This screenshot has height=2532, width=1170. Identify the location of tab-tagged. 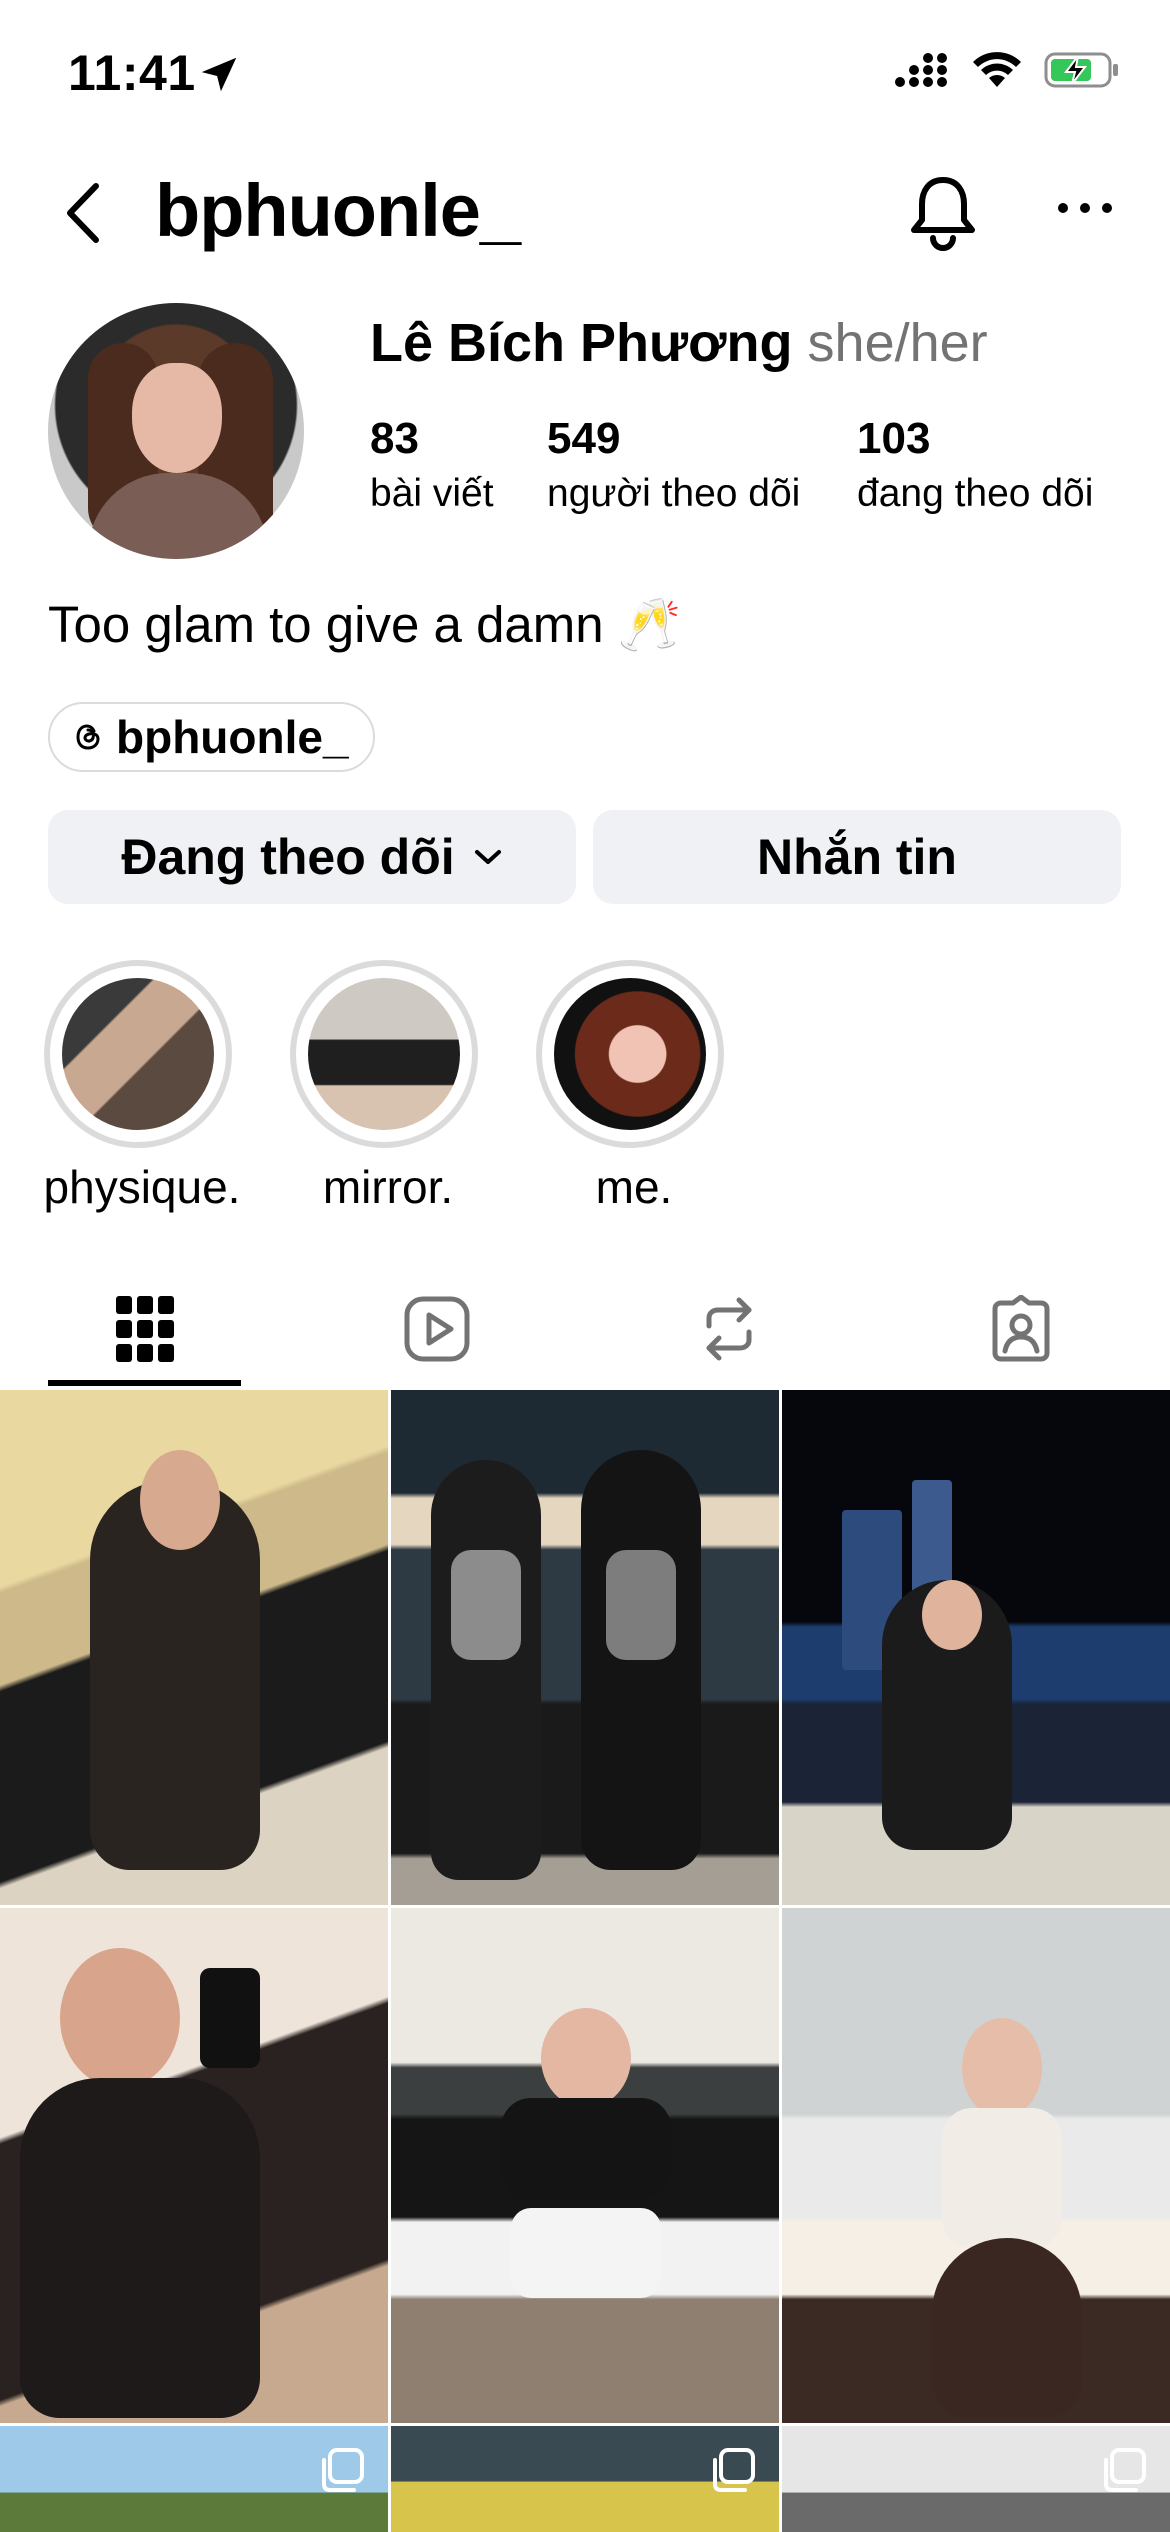
(1021, 1329).